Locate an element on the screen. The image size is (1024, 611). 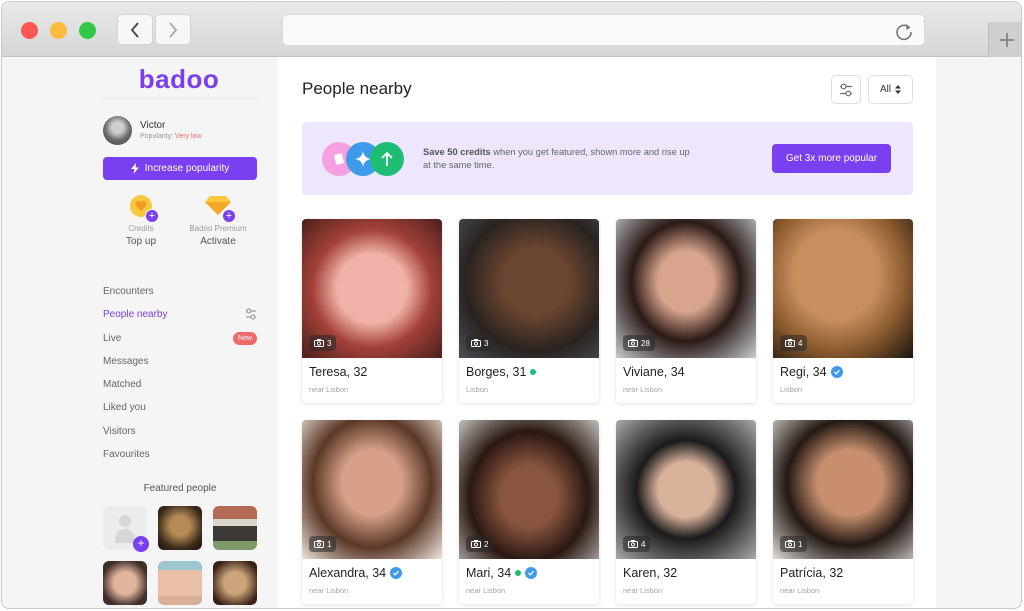
person-card: 28 Viviane, 34 near Lisbon is located at coordinates (686, 311).